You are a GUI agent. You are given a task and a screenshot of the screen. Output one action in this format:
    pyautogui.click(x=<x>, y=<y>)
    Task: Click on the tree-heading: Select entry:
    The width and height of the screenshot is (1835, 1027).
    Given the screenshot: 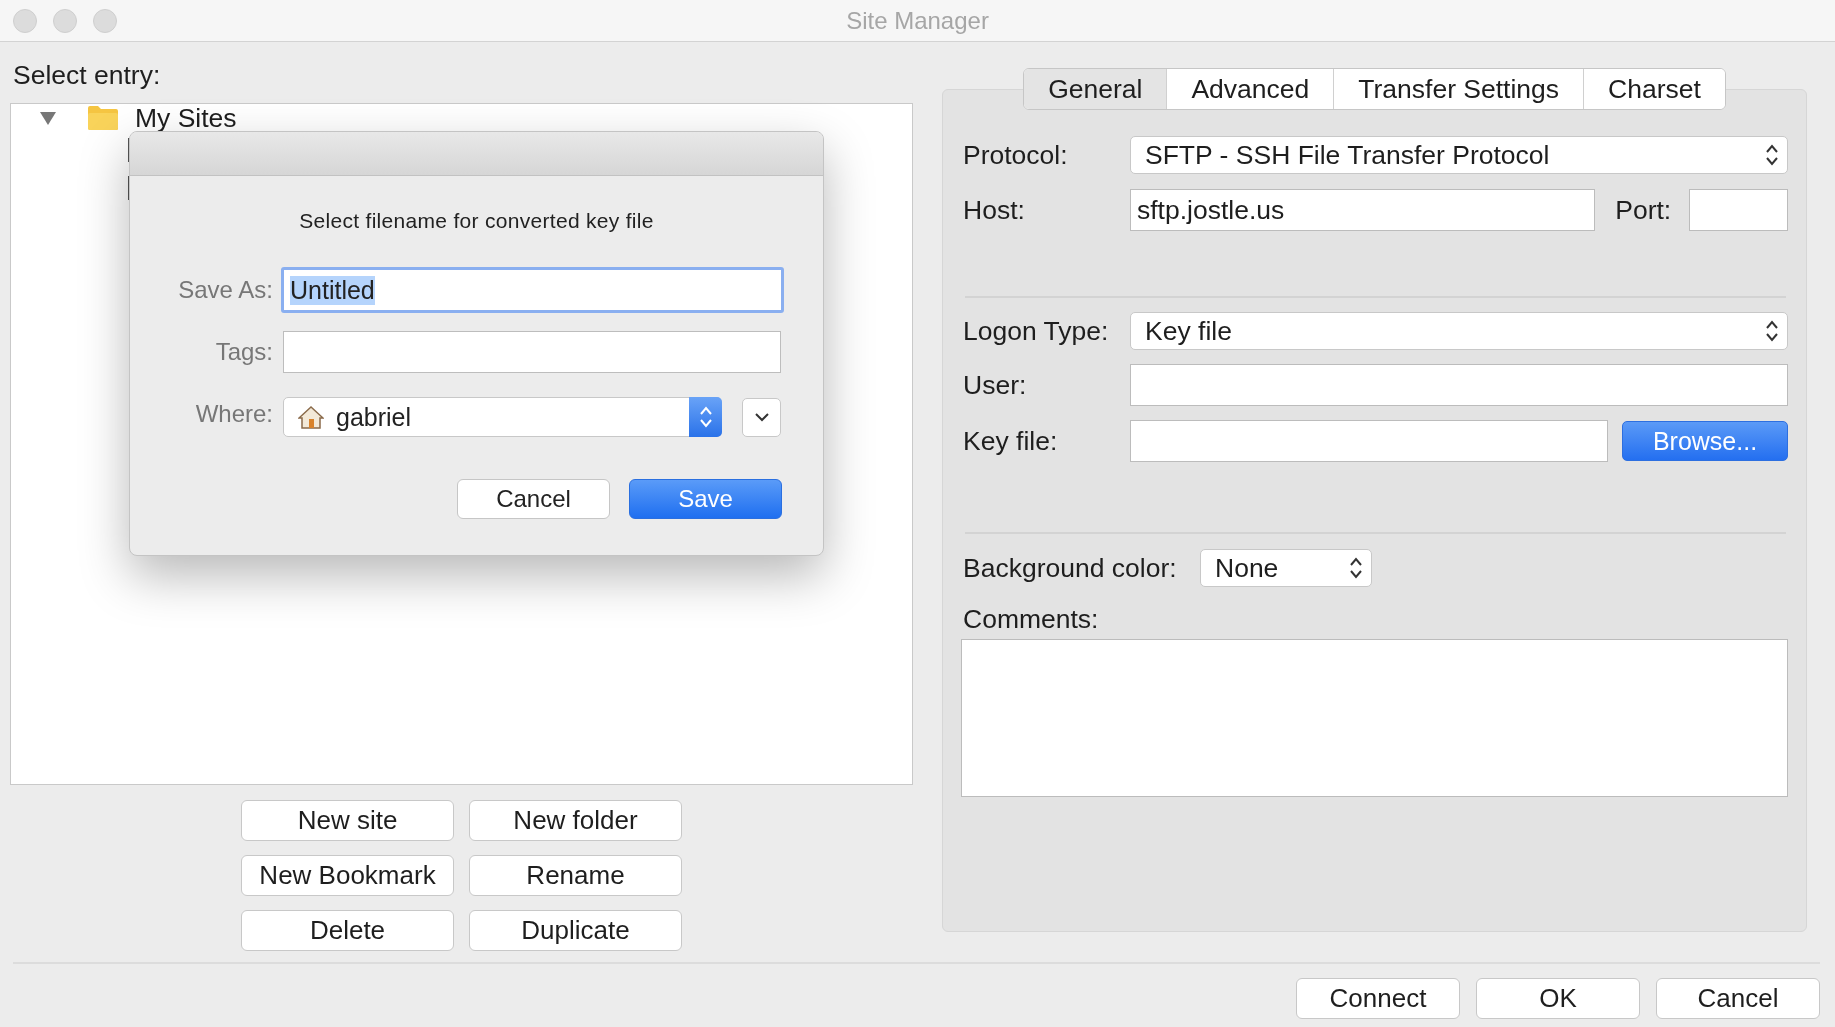 What is the action you would take?
    pyautogui.click(x=87, y=75)
    